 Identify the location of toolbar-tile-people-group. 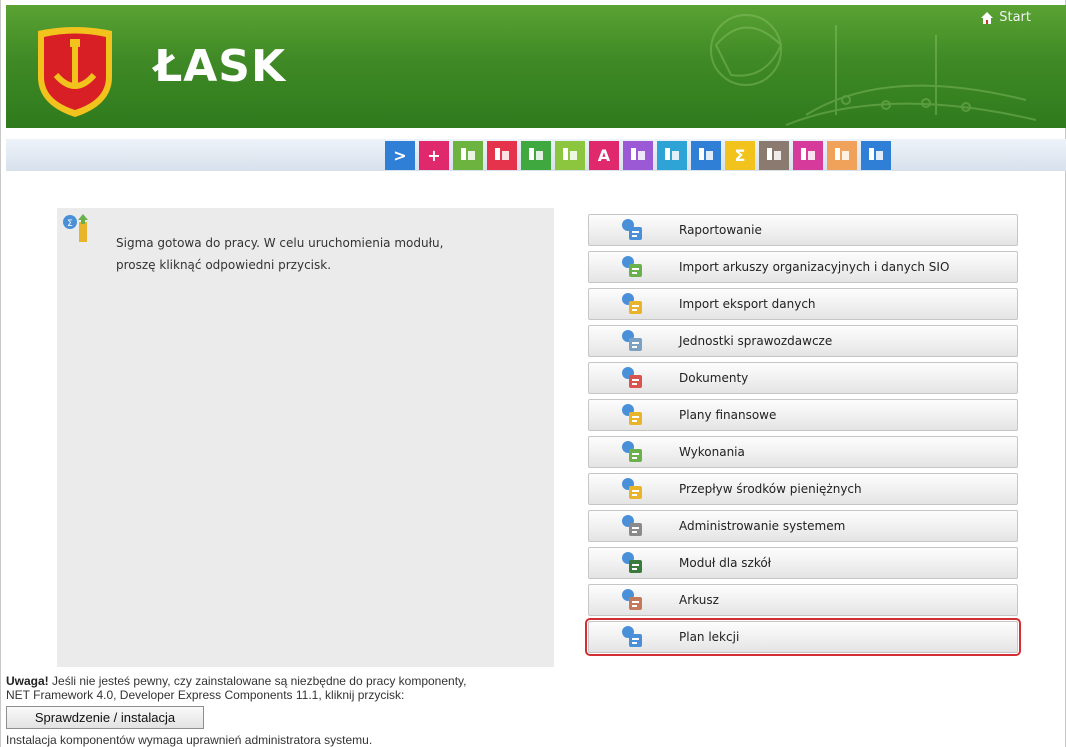
(536, 155).